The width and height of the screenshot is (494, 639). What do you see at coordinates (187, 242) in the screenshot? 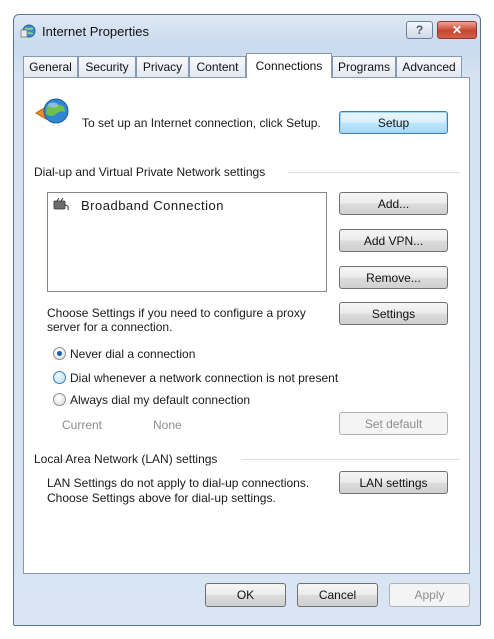
I see `connections-list: Broadband Connection` at bounding box center [187, 242].